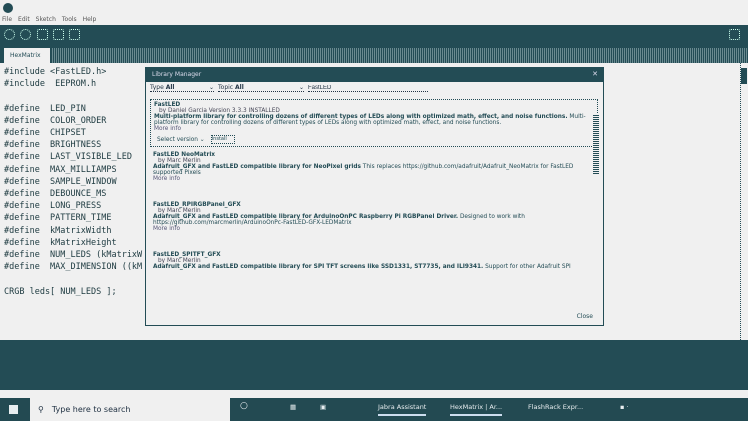 Image resolution: width=748 pixels, height=421 pixels. What do you see at coordinates (55, 120) in the screenshot?
I see `code-line: #define COLOR_ORDER` at bounding box center [55, 120].